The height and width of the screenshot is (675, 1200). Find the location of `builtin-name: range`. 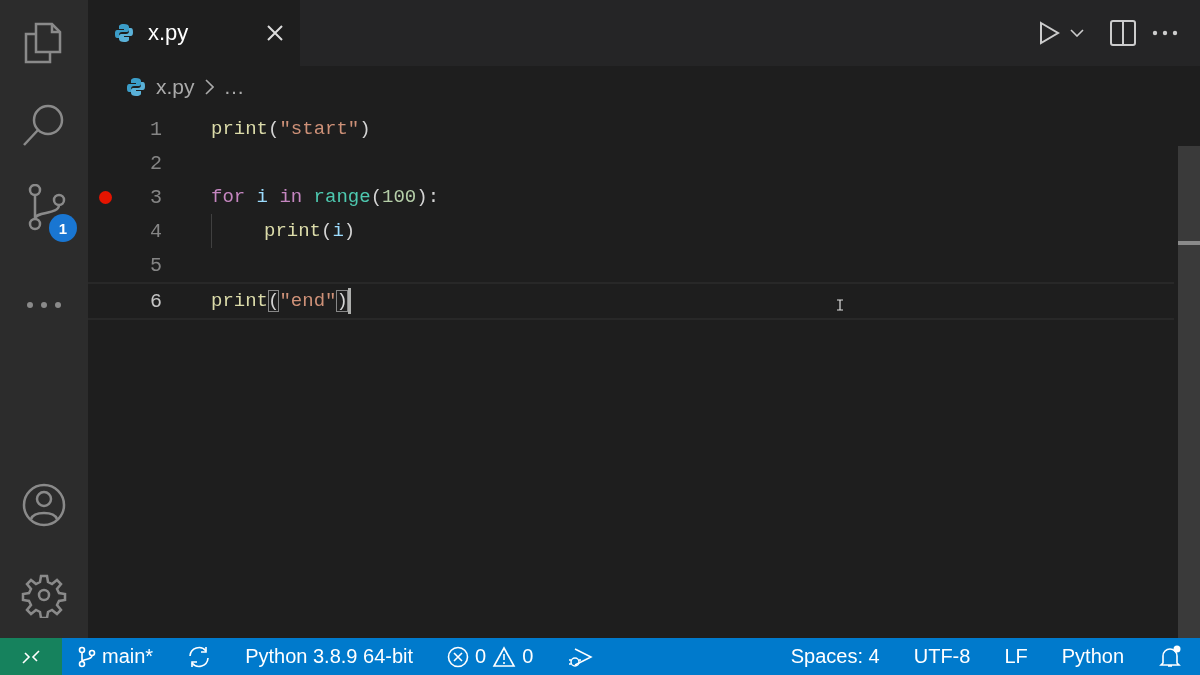

builtin-name: range is located at coordinates (342, 197).